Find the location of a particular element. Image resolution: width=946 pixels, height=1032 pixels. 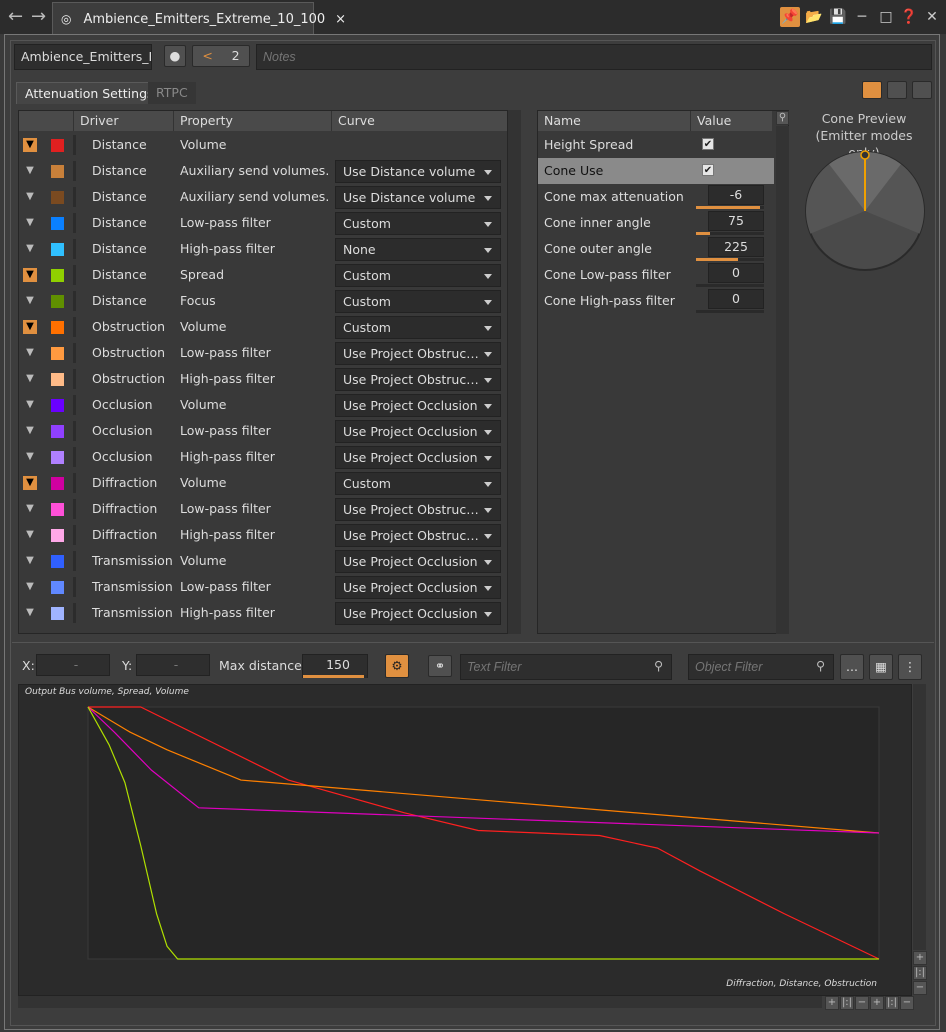

menu-icon: ⋮ is located at coordinates (910, 667).